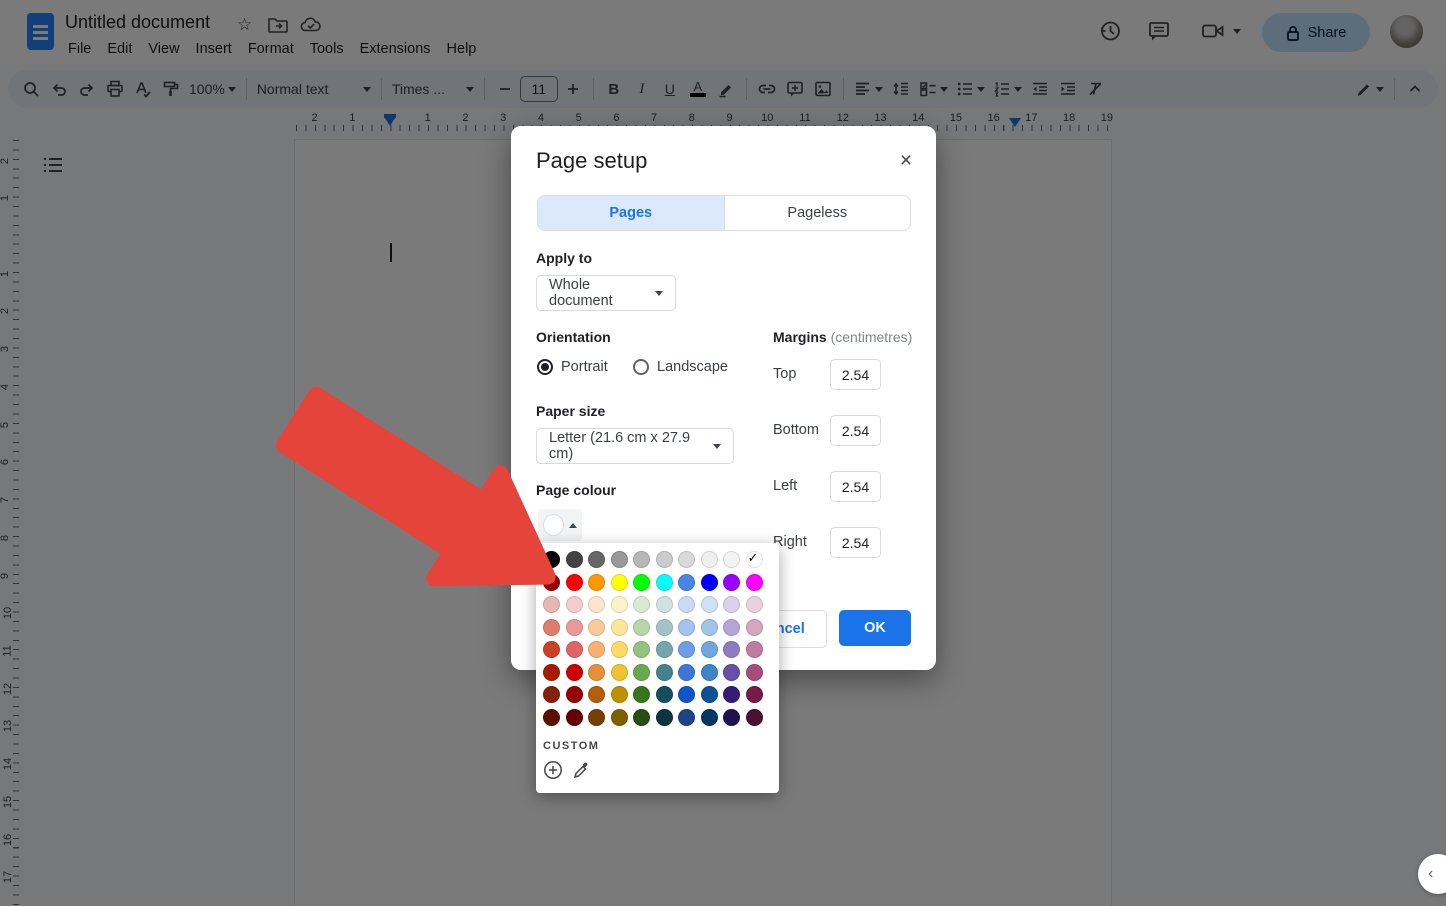 Image resolution: width=1446 pixels, height=906 pixels. Describe the element at coordinates (619, 627) in the screenshot. I see `color-swatch-ffe599` at that location.